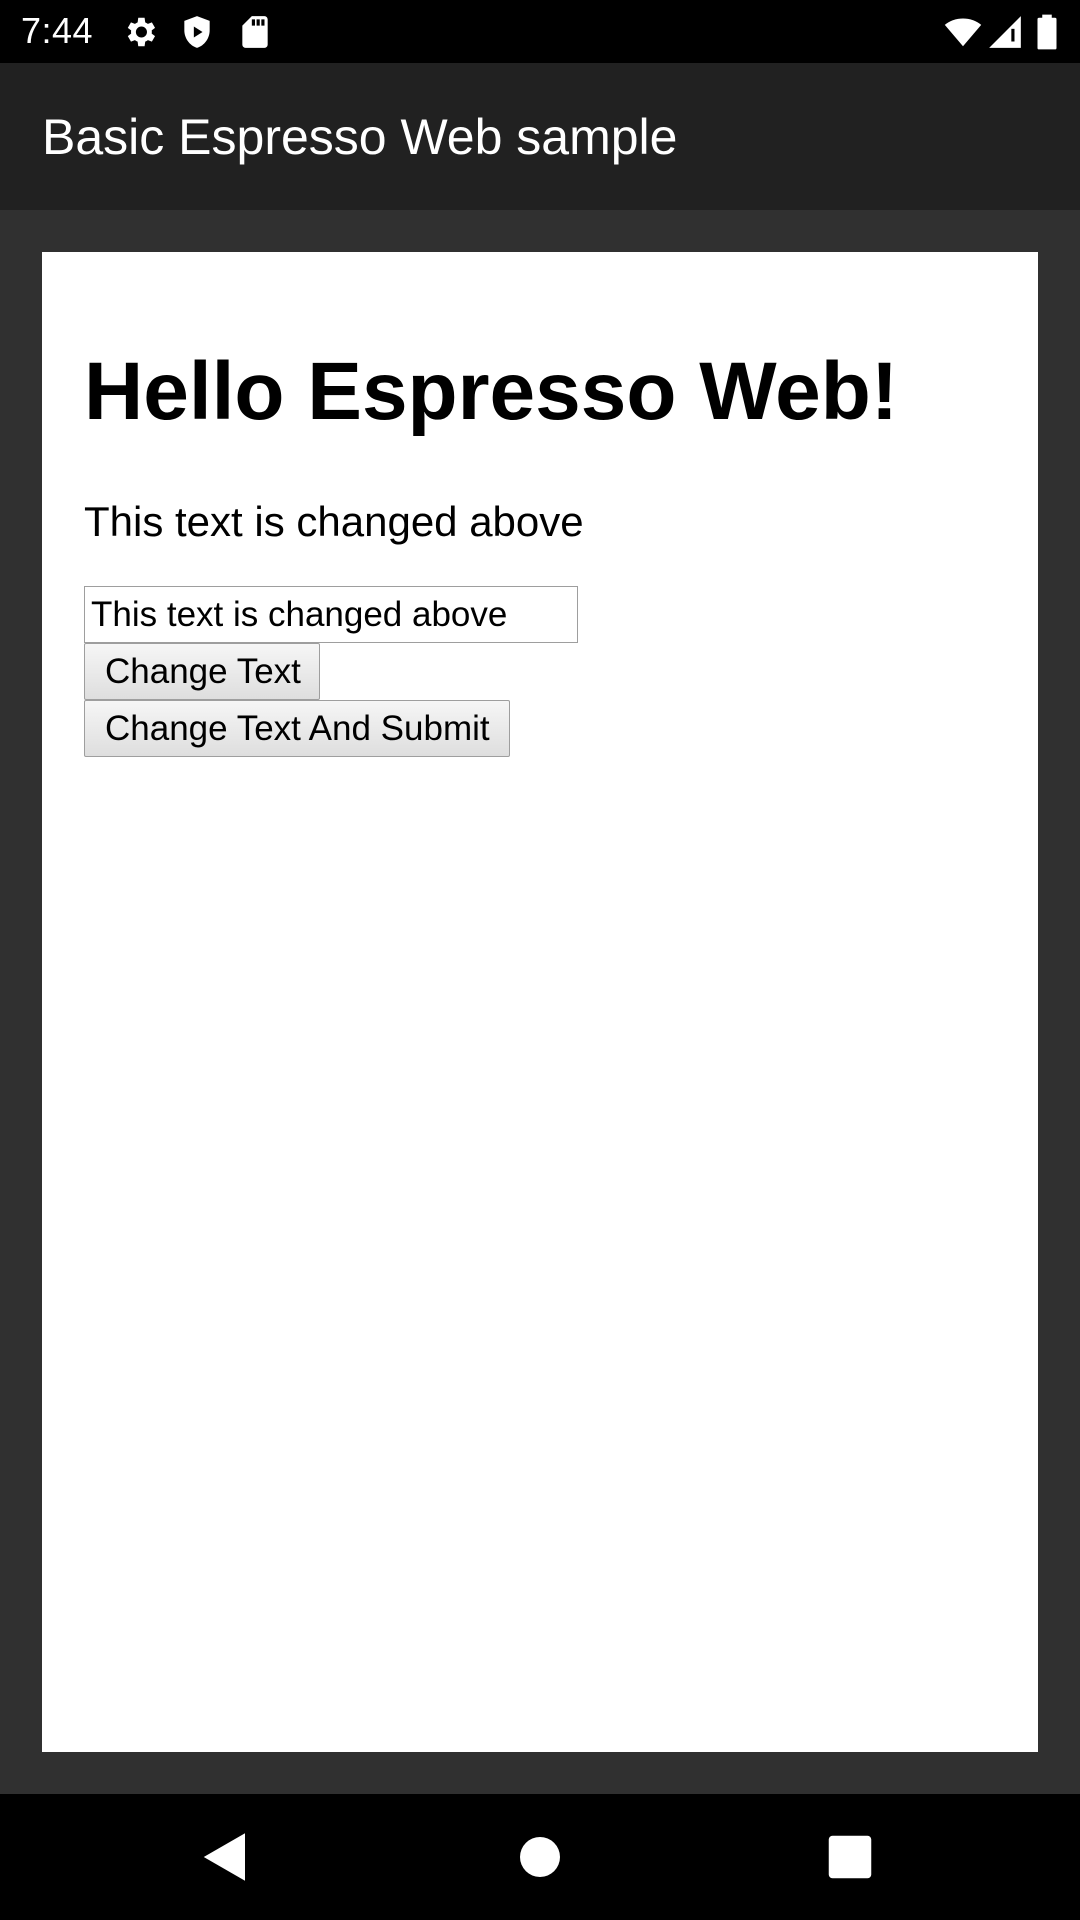  I want to click on text-input, so click(331, 614).